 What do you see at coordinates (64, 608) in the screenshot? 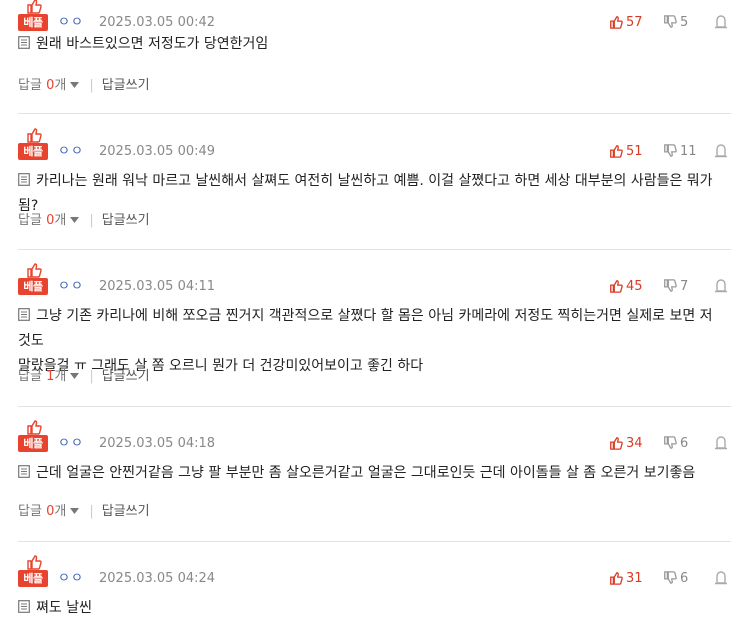
I see `comment-body: 쪄도 날씬` at bounding box center [64, 608].